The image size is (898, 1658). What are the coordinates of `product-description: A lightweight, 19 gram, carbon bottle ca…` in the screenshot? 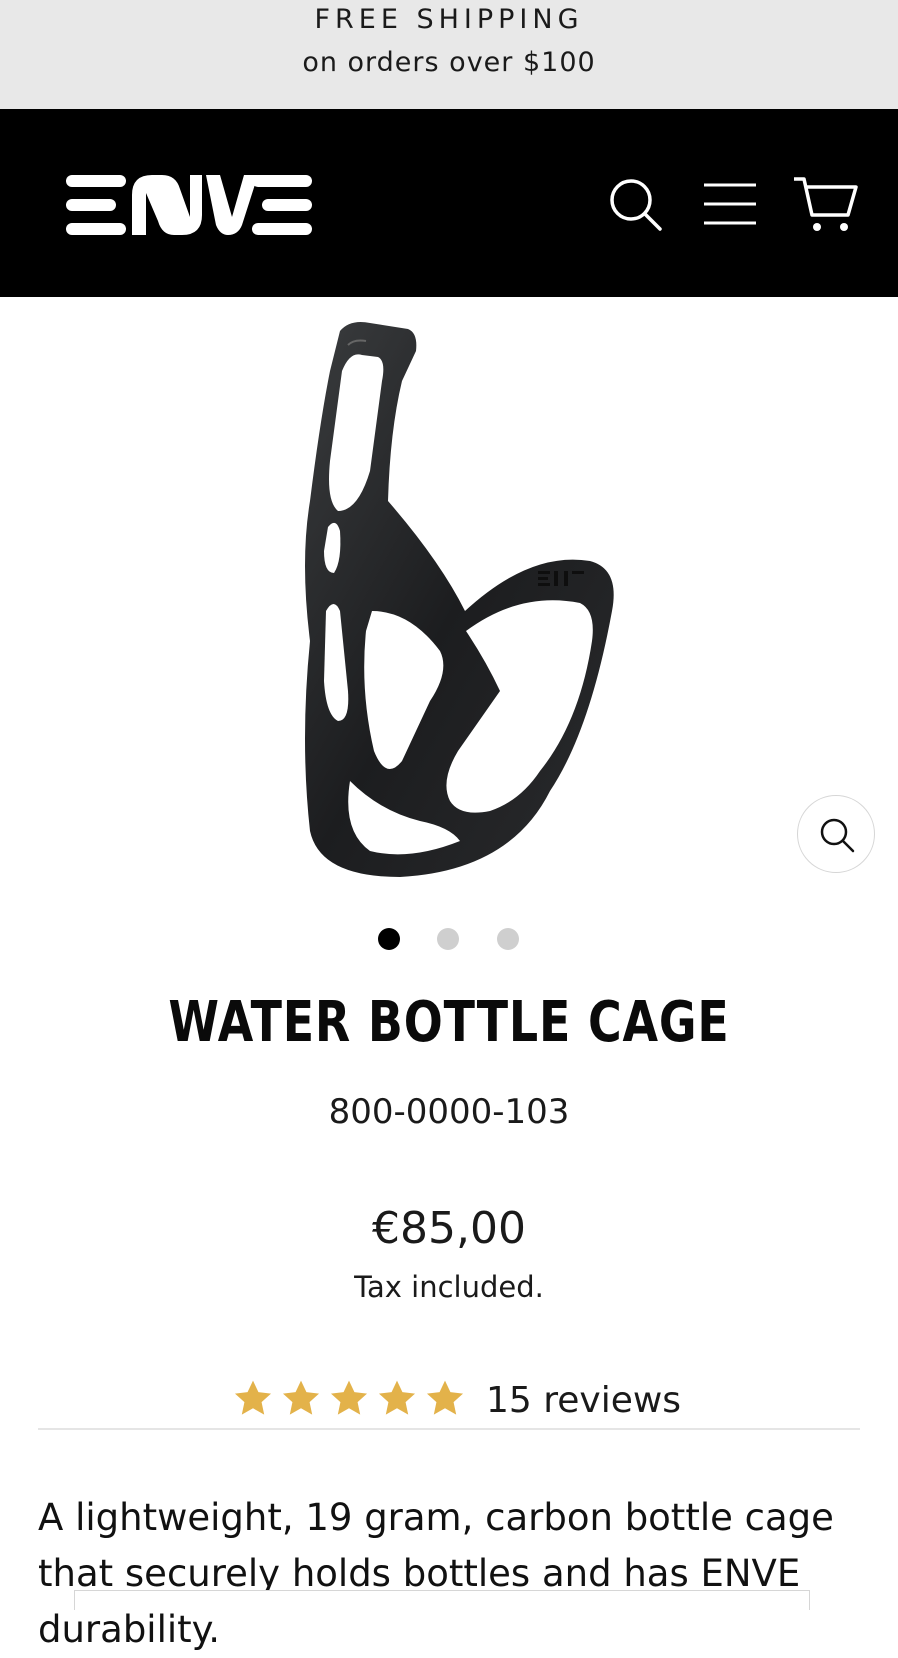 It's located at (436, 1573).